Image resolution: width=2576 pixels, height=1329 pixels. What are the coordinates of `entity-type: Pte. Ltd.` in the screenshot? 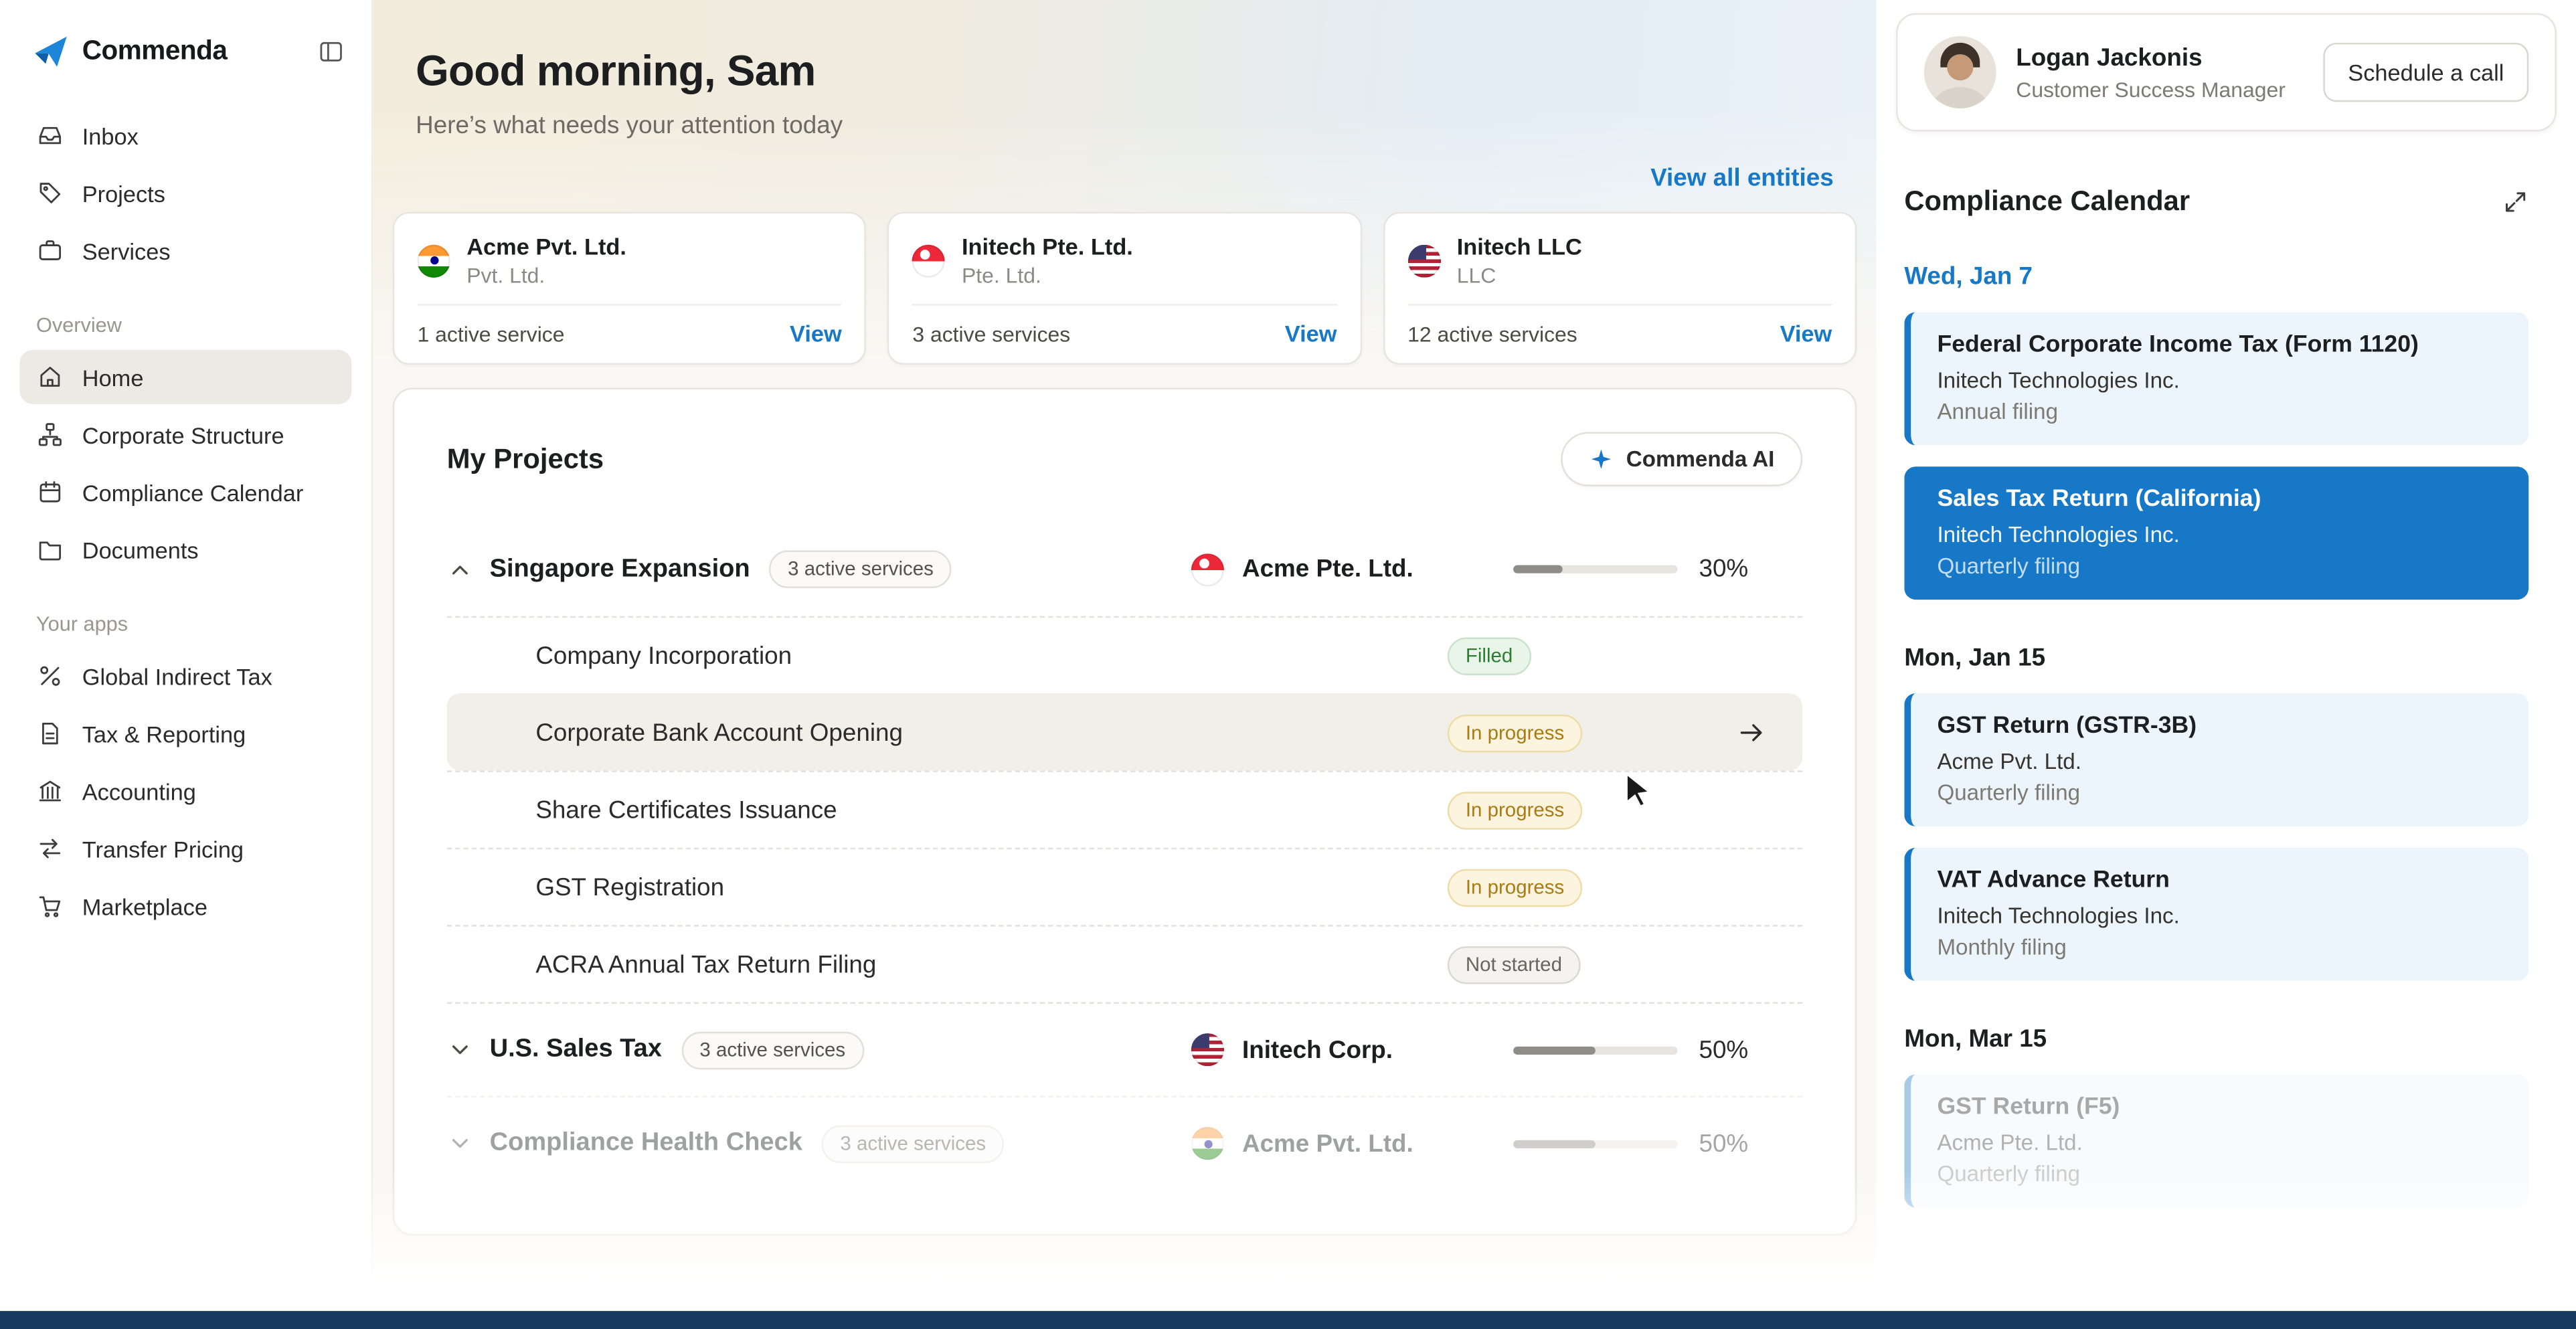 It's located at (1001, 275).